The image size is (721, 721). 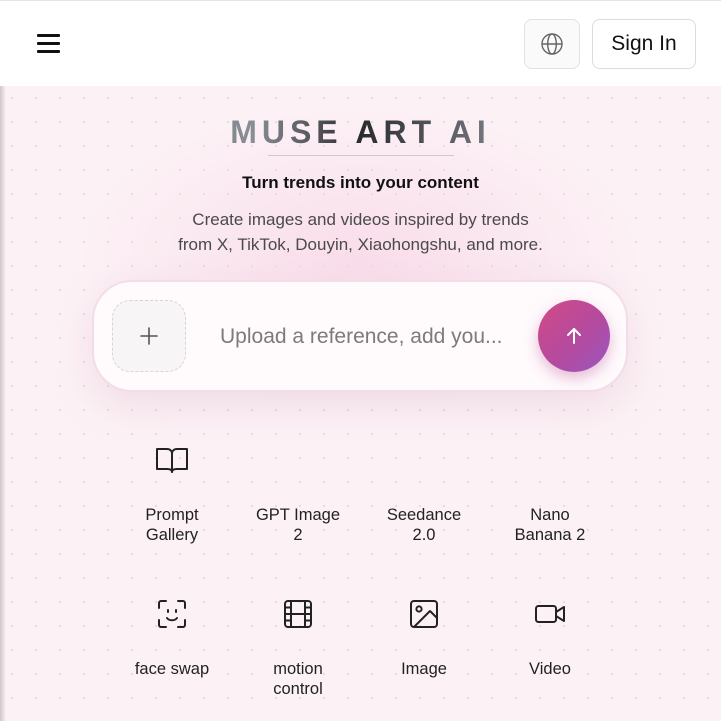 What do you see at coordinates (360, 132) in the screenshot?
I see `brand-title: MUSE ART AI` at bounding box center [360, 132].